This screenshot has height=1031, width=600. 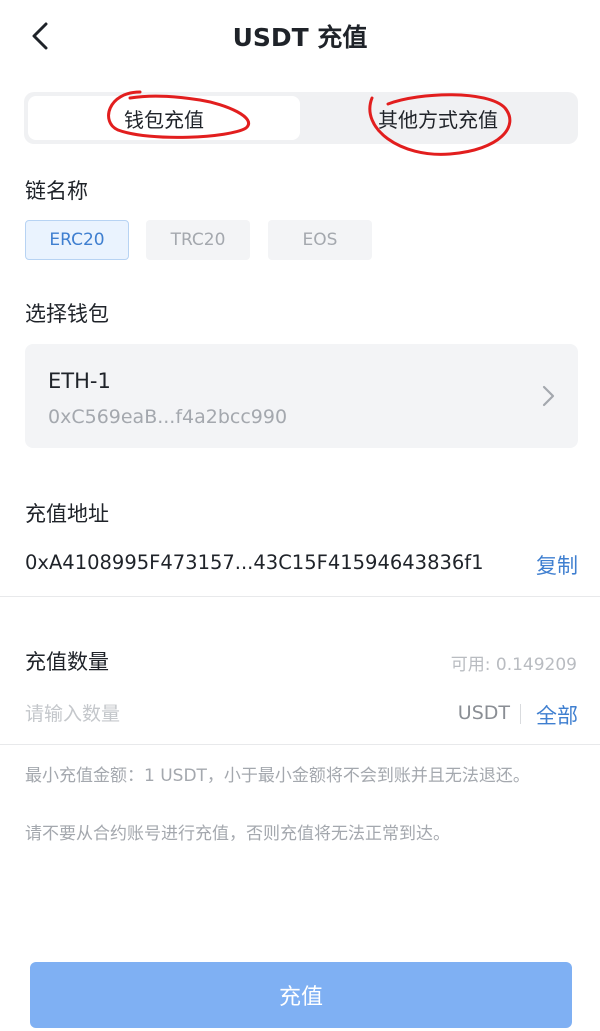 What do you see at coordinates (301, 396) in the screenshot?
I see `wallet-selector: ETH-1 0xC569eaB...f4a2bcc990` at bounding box center [301, 396].